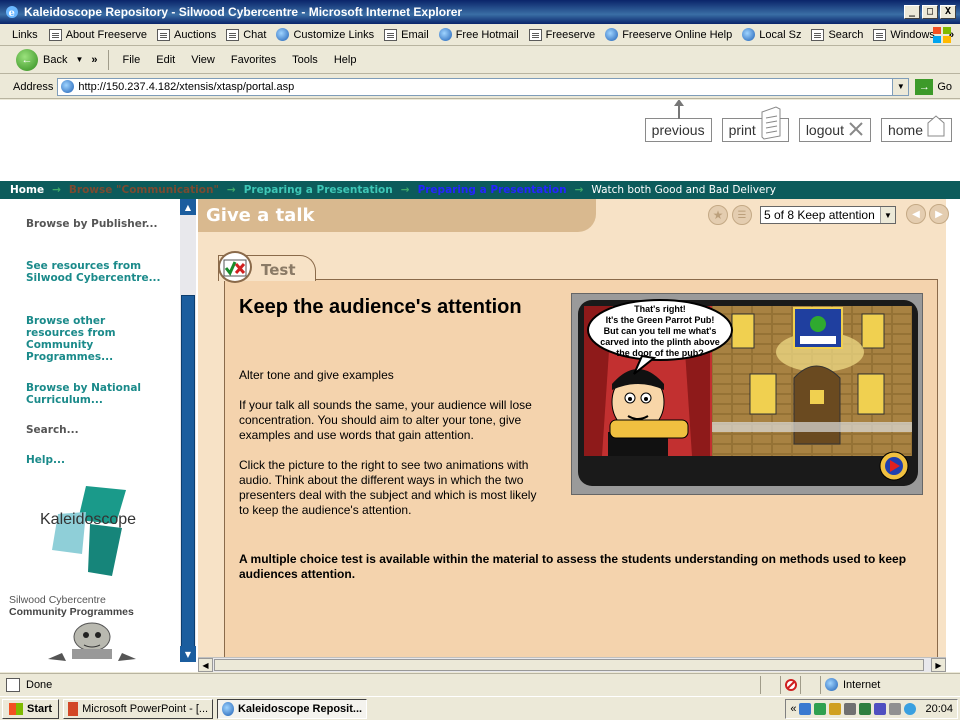  I want to click on link-free-hotmail: Free Hotmail, so click(479, 34).